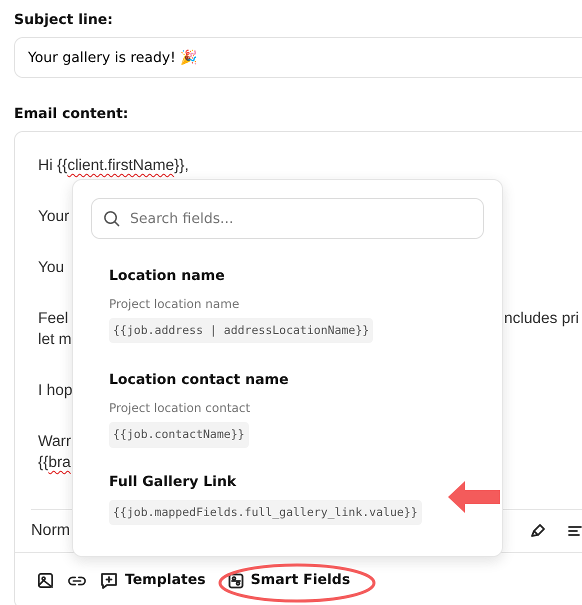 The image size is (582, 605). What do you see at coordinates (298, 57) in the screenshot?
I see `subject-field: Your gallery is ready! 🎉` at bounding box center [298, 57].